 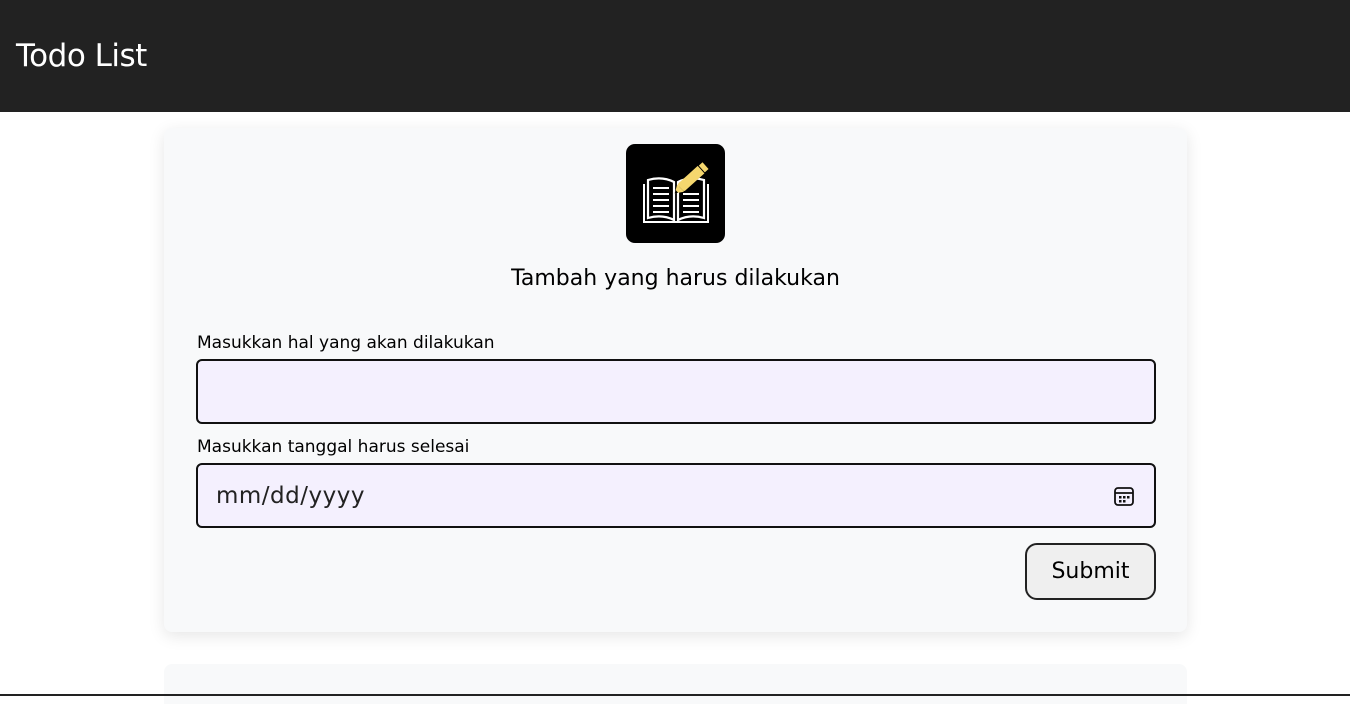 I want to click on date-input: mm/dd/yyyy, so click(x=676, y=495).